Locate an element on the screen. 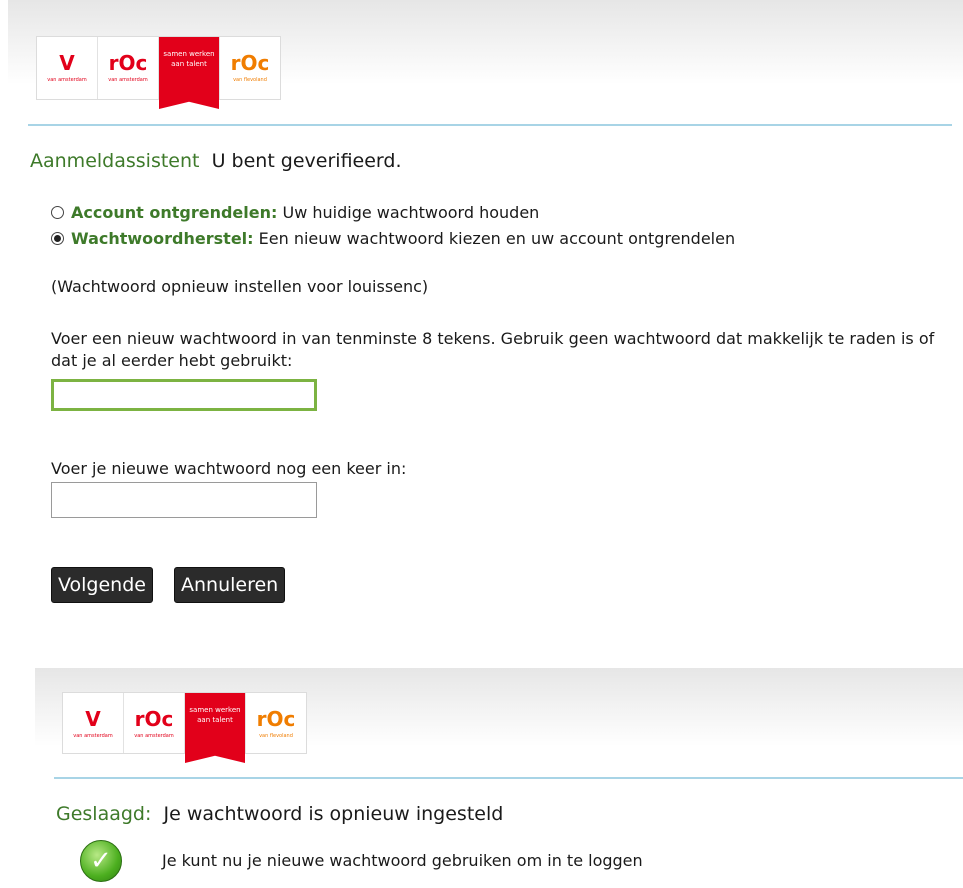  page-title: Aanmeldassistent U bent geverifieerd. is located at coordinates (216, 161).